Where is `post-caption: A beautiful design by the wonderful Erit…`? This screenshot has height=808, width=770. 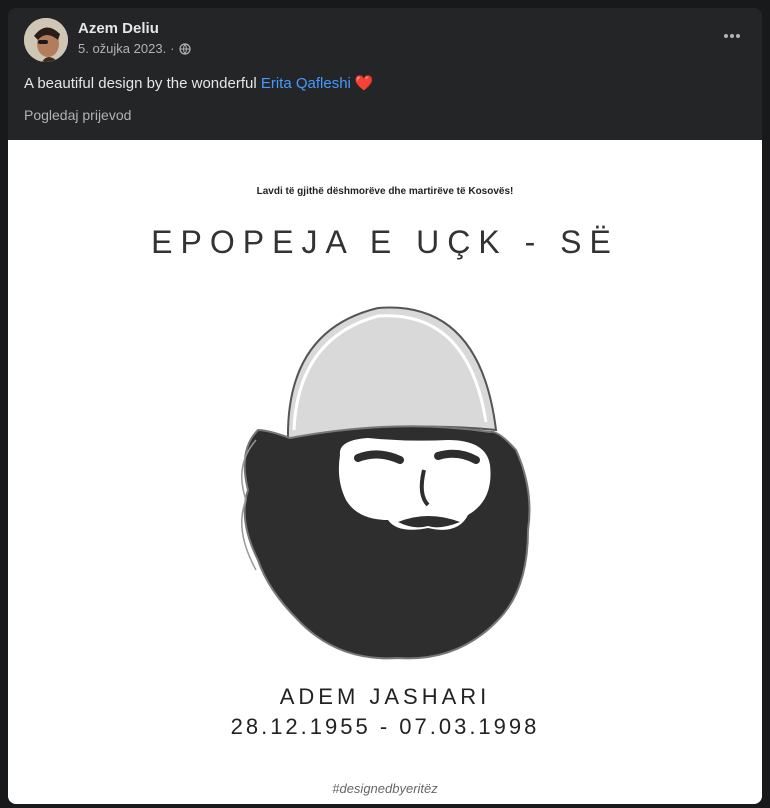
post-caption: A beautiful design by the wonderful Erit… is located at coordinates (199, 83).